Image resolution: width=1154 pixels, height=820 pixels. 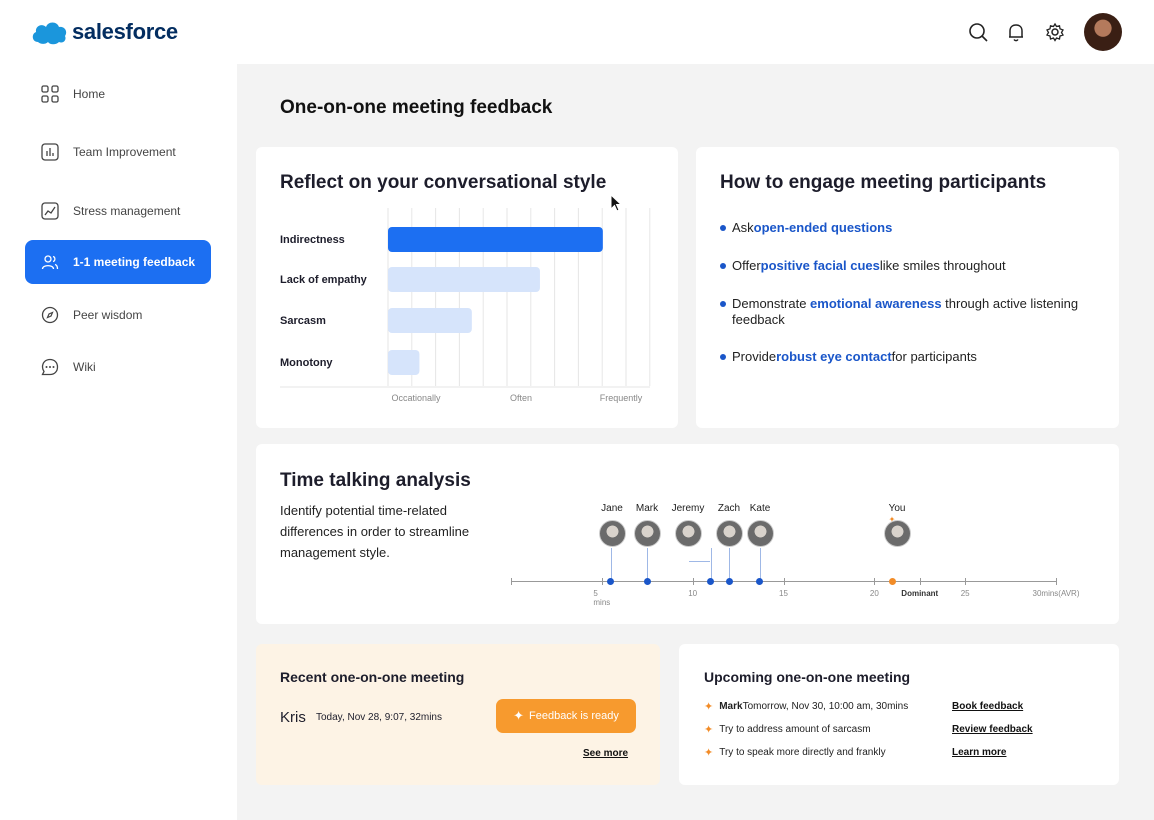 I want to click on engage-title: How to engage meeting participants, so click(x=883, y=182).